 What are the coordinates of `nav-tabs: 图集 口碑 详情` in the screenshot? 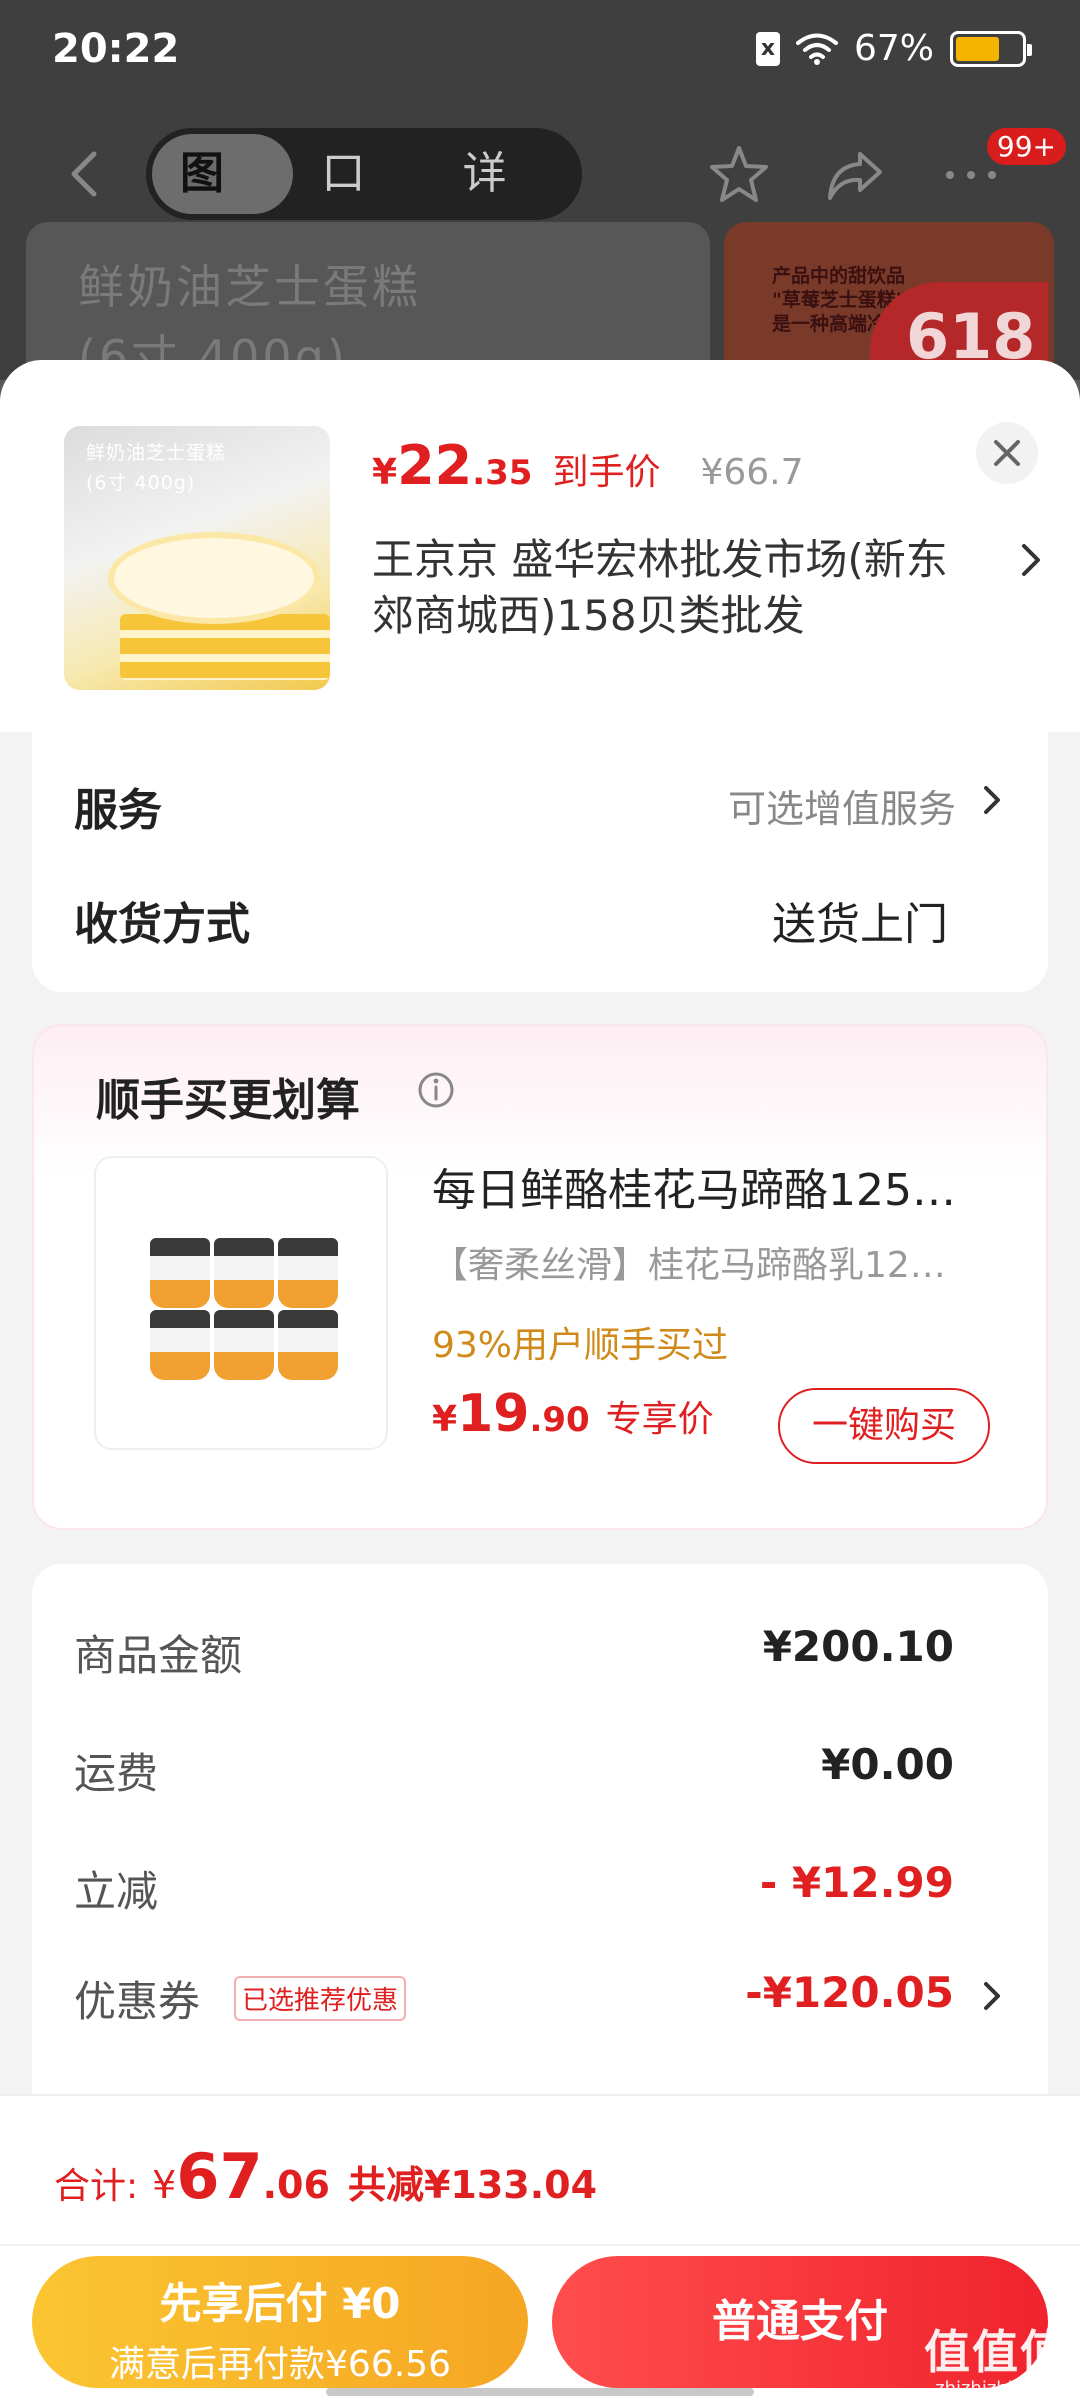 It's located at (364, 203).